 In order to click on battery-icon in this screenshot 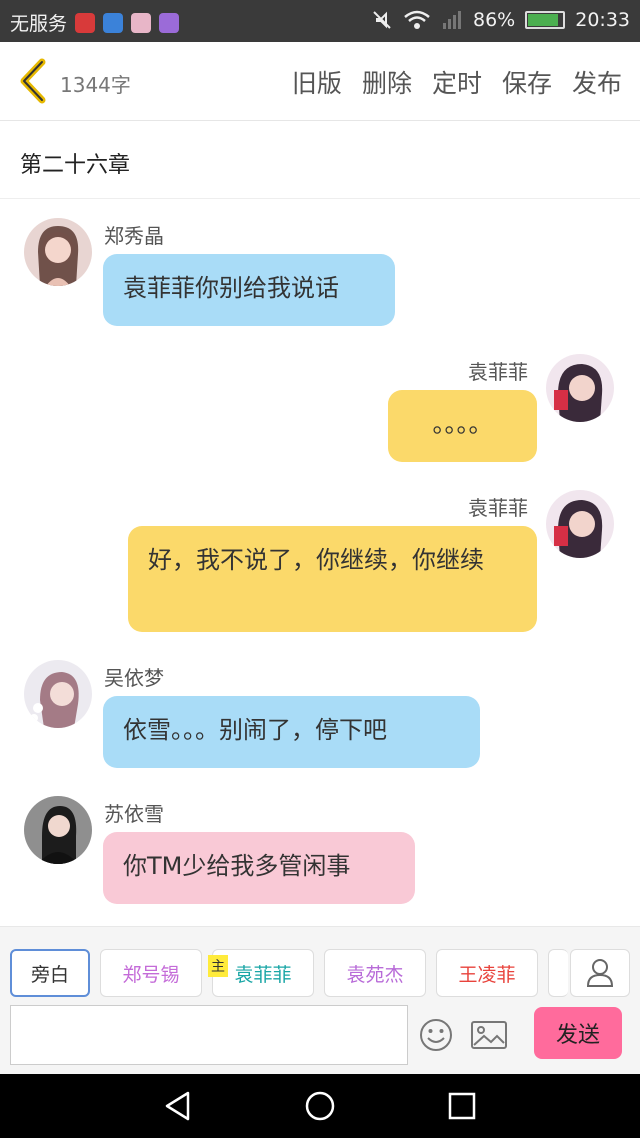, I will do `click(545, 20)`.